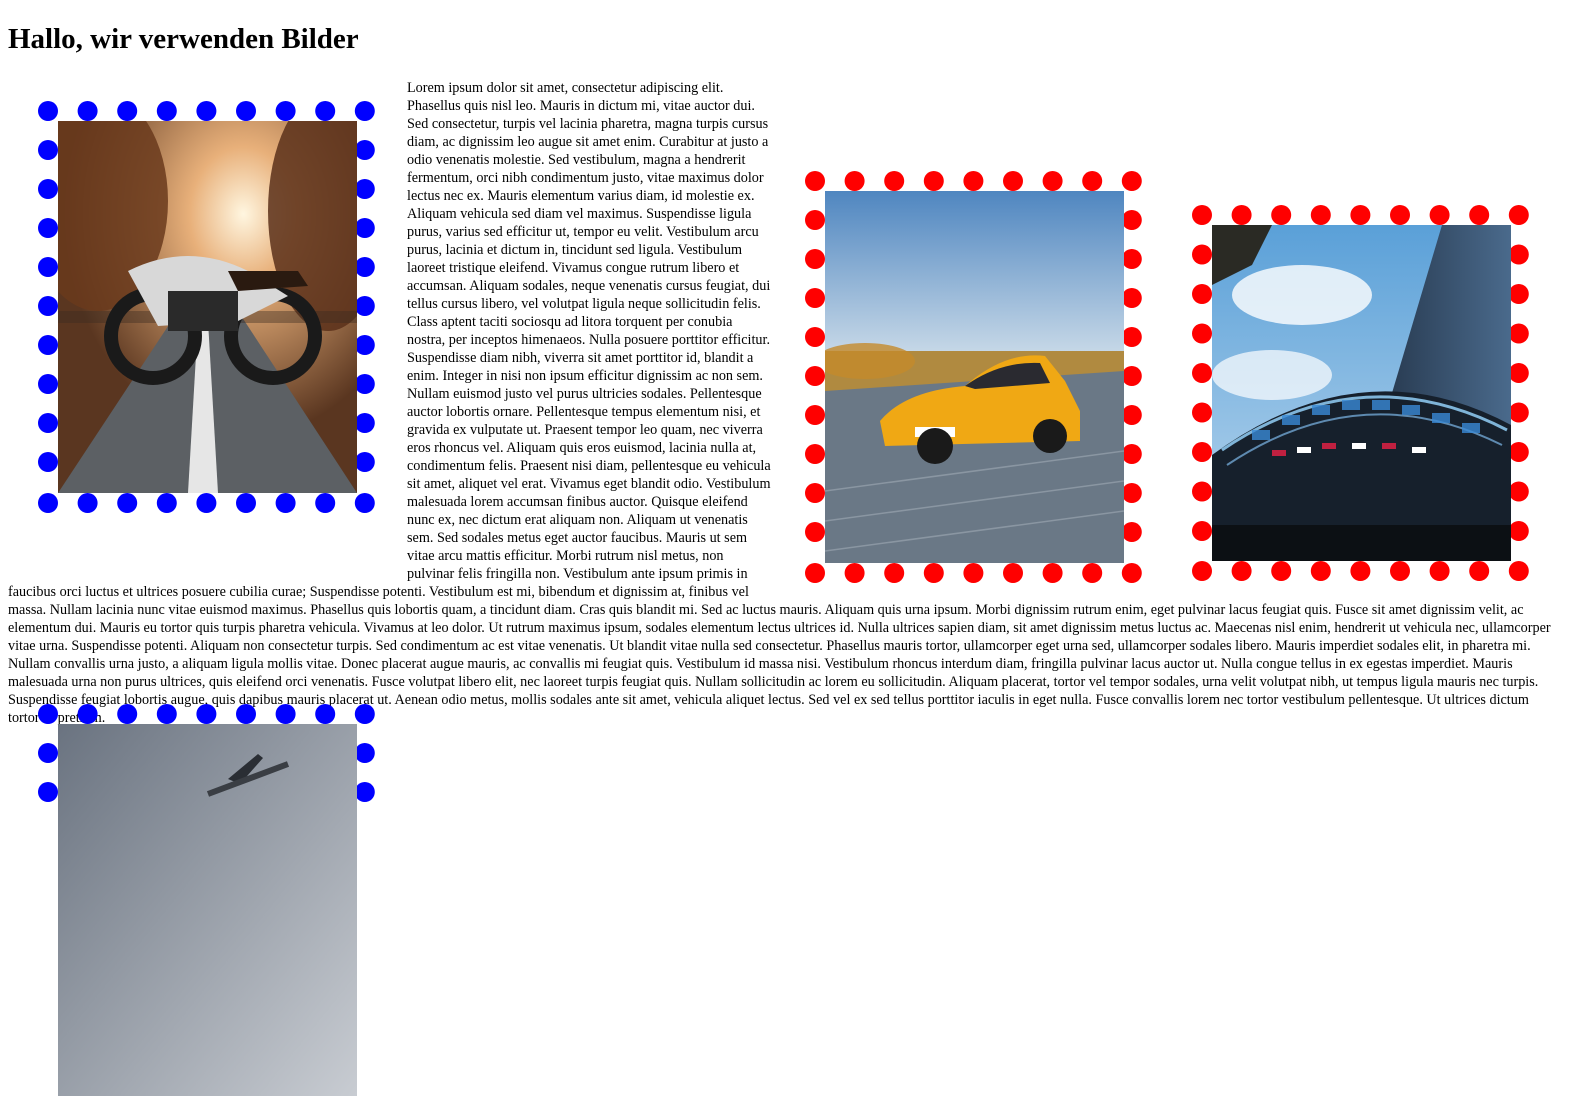 Image resolution: width=1580 pixels, height=1116 pixels. I want to click on building-illustration, so click(1361, 393).